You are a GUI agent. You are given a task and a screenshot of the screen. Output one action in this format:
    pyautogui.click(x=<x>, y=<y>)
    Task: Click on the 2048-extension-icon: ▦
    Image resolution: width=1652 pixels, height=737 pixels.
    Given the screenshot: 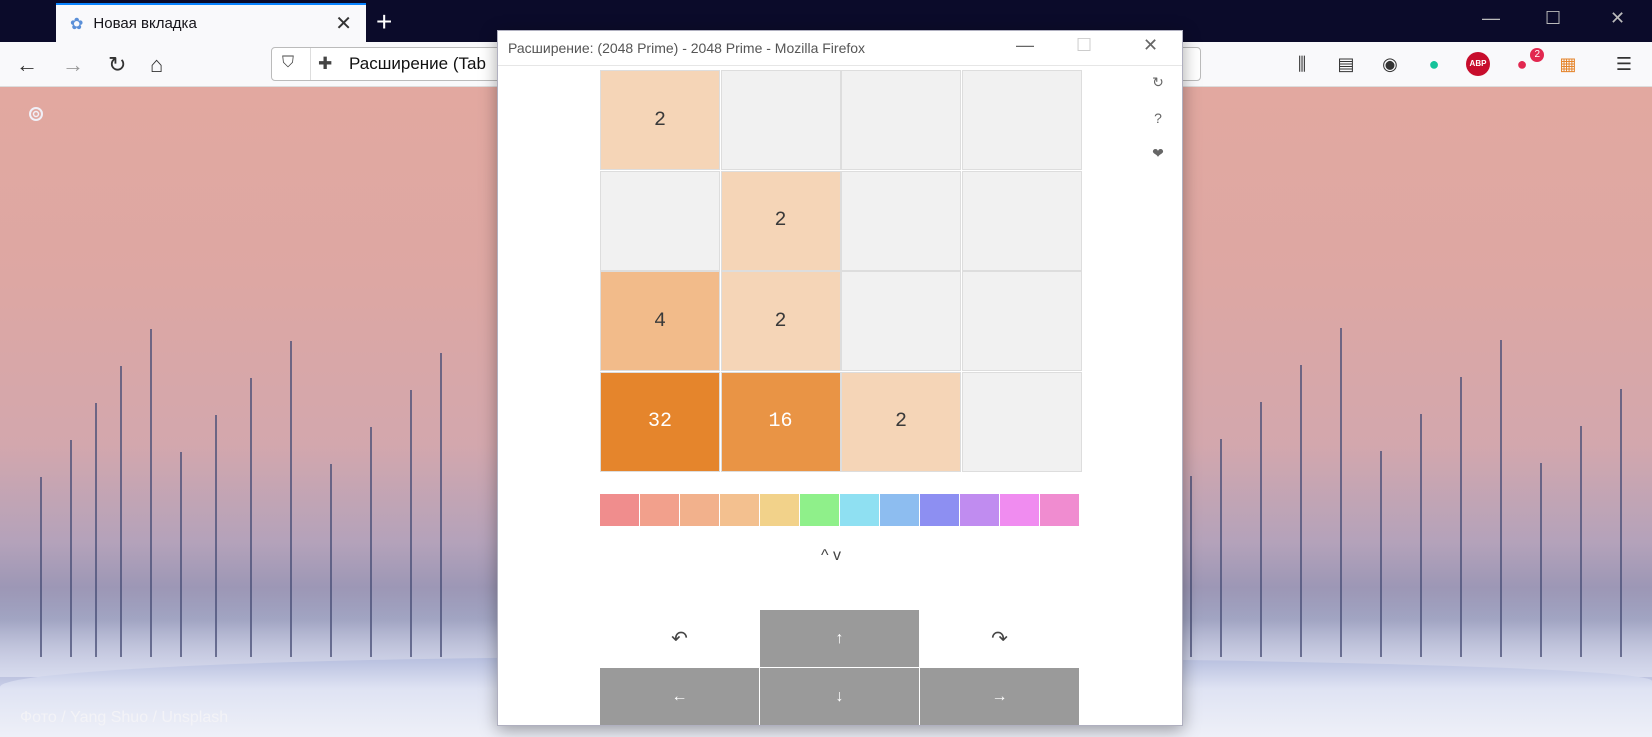 What is the action you would take?
    pyautogui.click(x=1568, y=64)
    